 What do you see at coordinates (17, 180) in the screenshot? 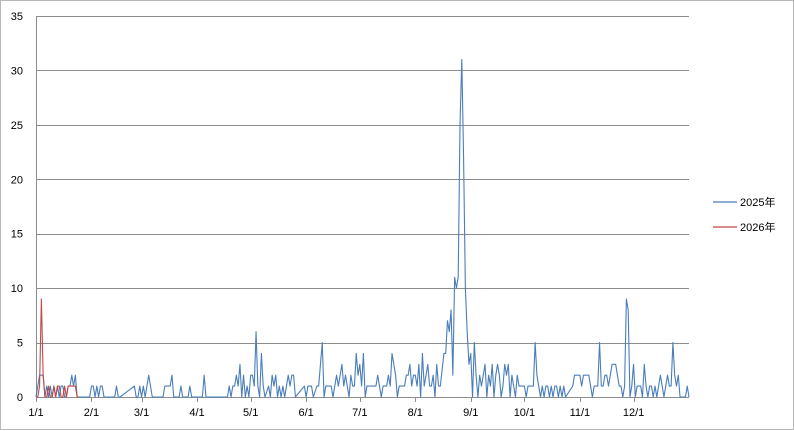
I see `y-tick-label: 20` at bounding box center [17, 180].